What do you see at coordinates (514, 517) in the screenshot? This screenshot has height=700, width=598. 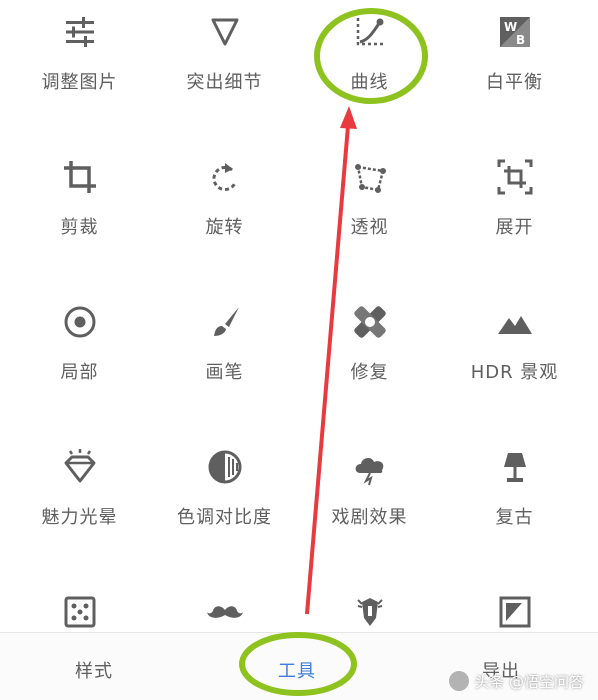 I see `tool-label: 复古` at bounding box center [514, 517].